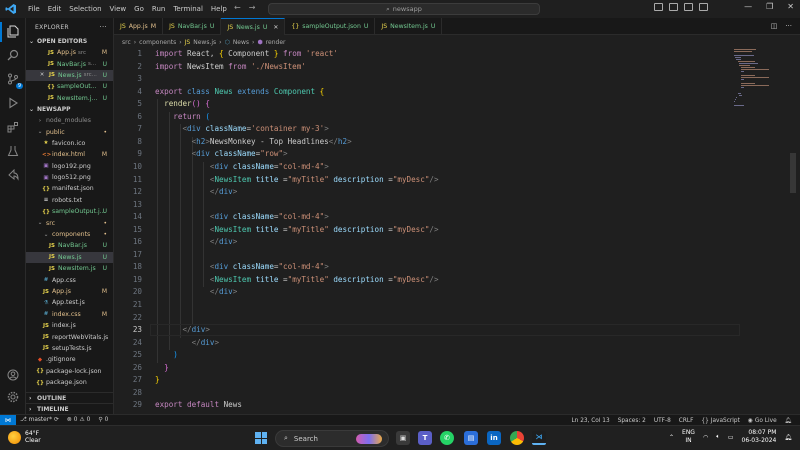 The width and height of the screenshot is (800, 450). I want to click on minimize-icon: —, so click(748, 6).